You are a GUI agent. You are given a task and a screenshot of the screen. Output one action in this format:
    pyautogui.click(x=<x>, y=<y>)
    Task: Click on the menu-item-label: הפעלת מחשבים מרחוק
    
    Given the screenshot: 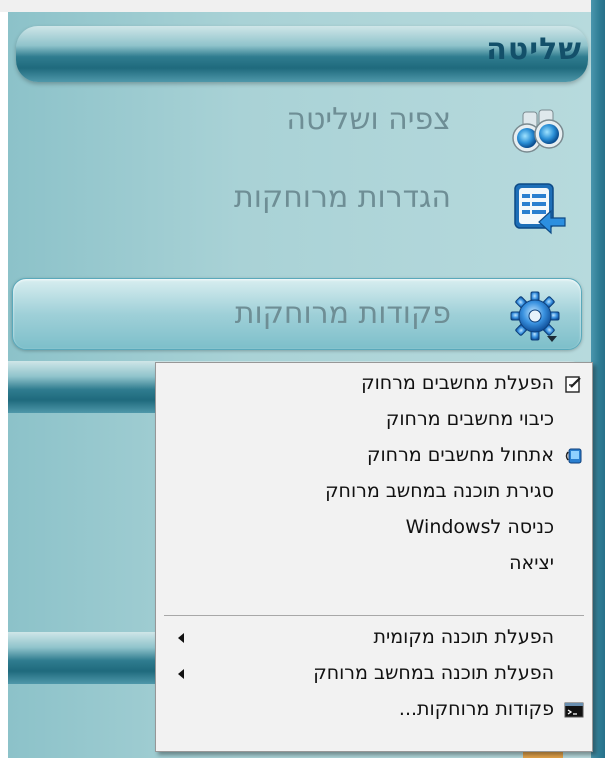 What is the action you would take?
    pyautogui.click(x=457, y=383)
    